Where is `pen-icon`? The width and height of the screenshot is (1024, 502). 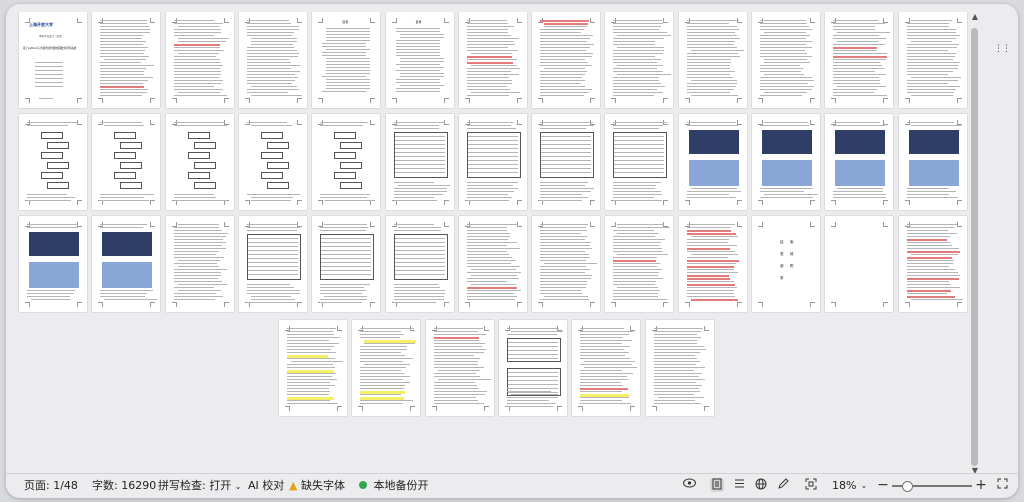 pen-icon is located at coordinates (783, 485).